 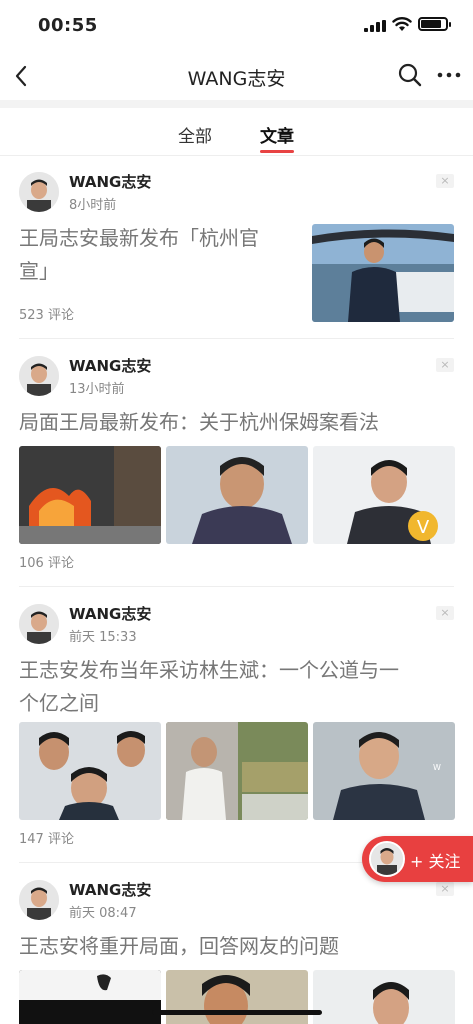 What do you see at coordinates (423, 527) in the screenshot?
I see `svg-text: V` at bounding box center [423, 527].